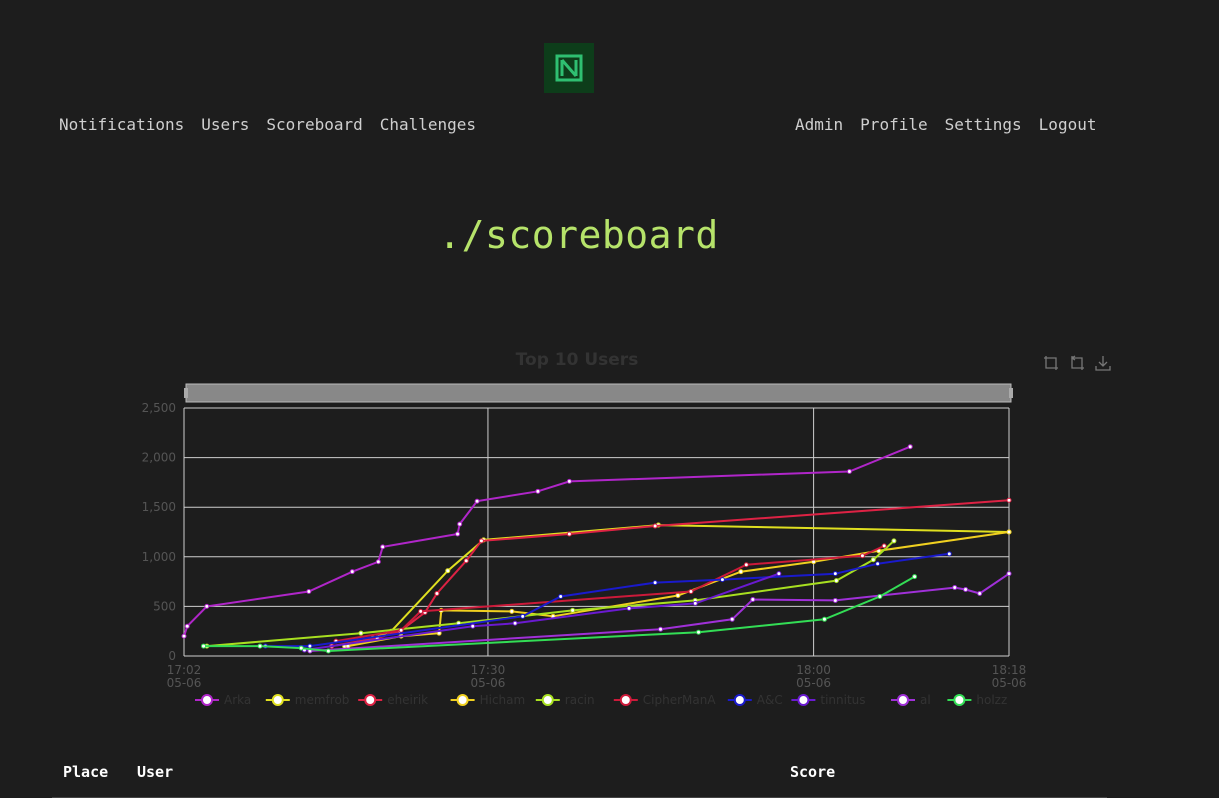 Image resolution: width=1219 pixels, height=798 pixels. What do you see at coordinates (983, 124) in the screenshot?
I see `nav-settings: Settings` at bounding box center [983, 124].